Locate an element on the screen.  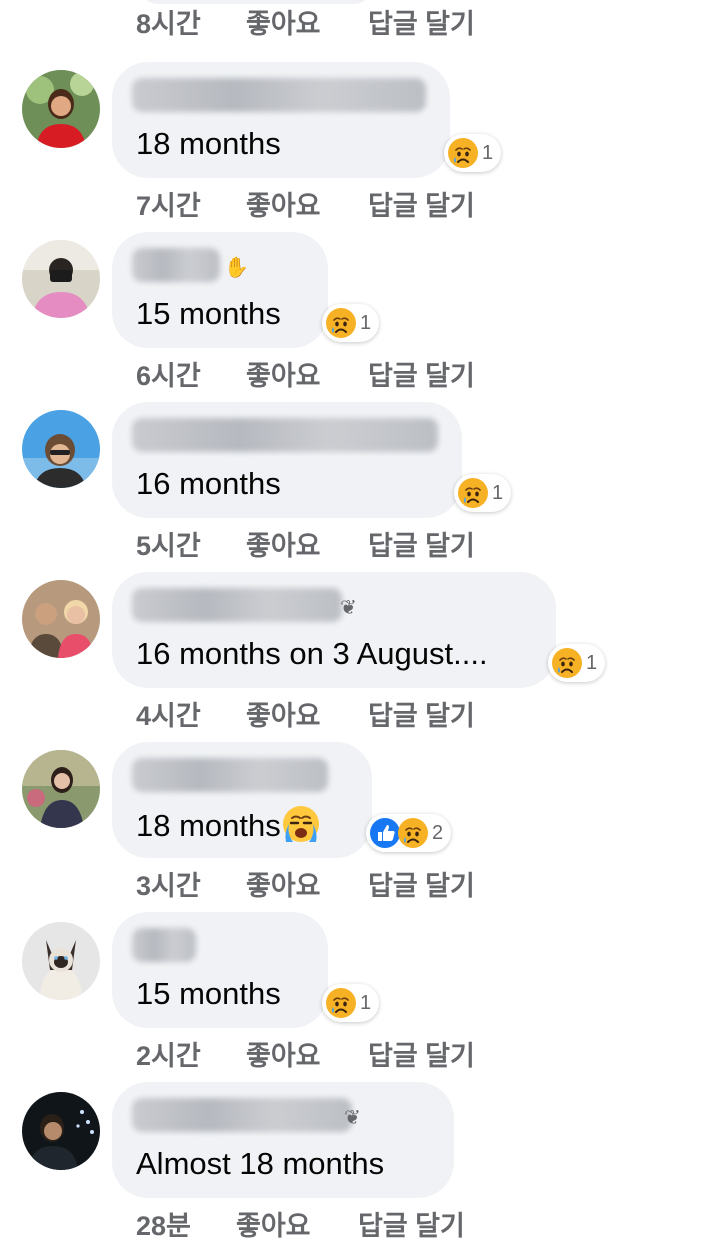
comment: ✋ 15 months 1 6시간 좋아요 답글 달기 is located at coordinates (360, 317).